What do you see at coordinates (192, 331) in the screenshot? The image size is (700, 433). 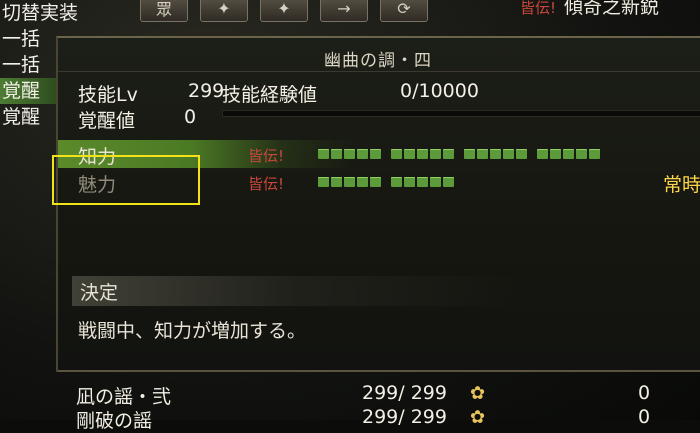 I see `skill-description: 戦闘中、知力が増加する。` at bounding box center [192, 331].